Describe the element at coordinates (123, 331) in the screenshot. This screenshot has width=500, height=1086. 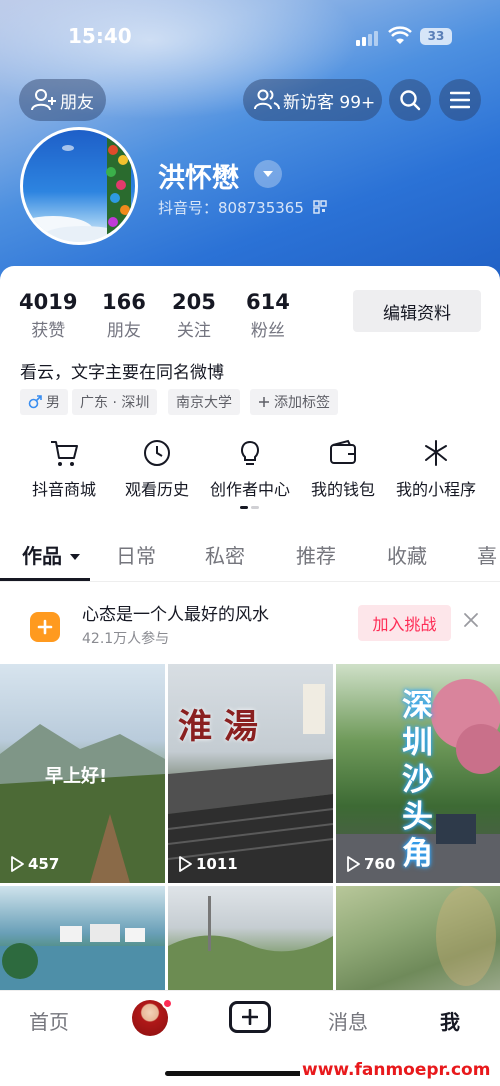
I see `stat-label: 朋友` at that location.